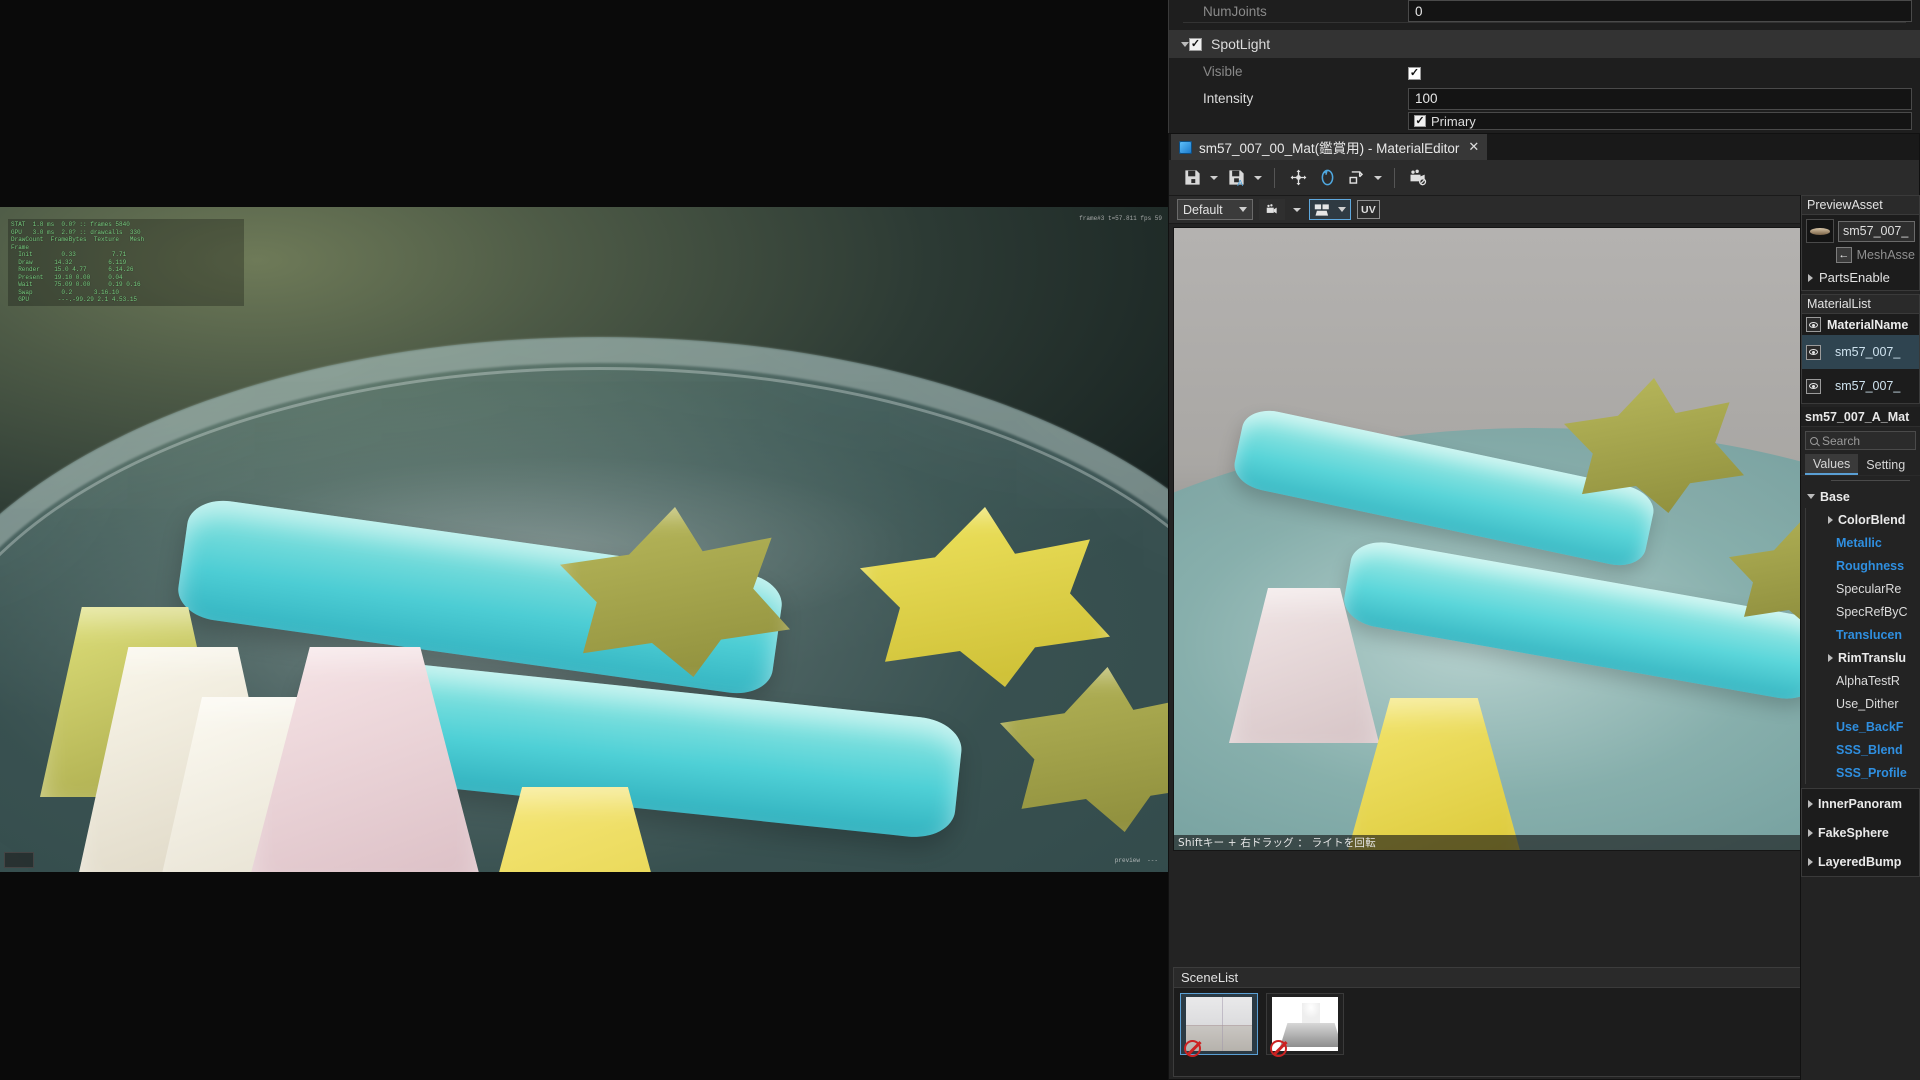 The height and width of the screenshot is (1080, 1920). What do you see at coordinates (1329, 147) in the screenshot?
I see `tab-material-editor: sm57_007_00_Mat(鑑賞用) - MaterialEditor ✕` at bounding box center [1329, 147].